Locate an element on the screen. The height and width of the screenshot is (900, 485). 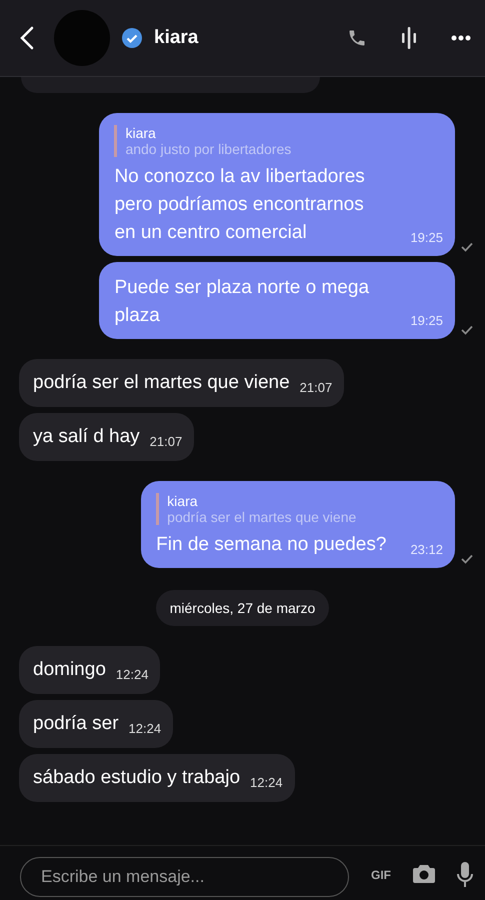
microphone-button is located at coordinates (465, 875).